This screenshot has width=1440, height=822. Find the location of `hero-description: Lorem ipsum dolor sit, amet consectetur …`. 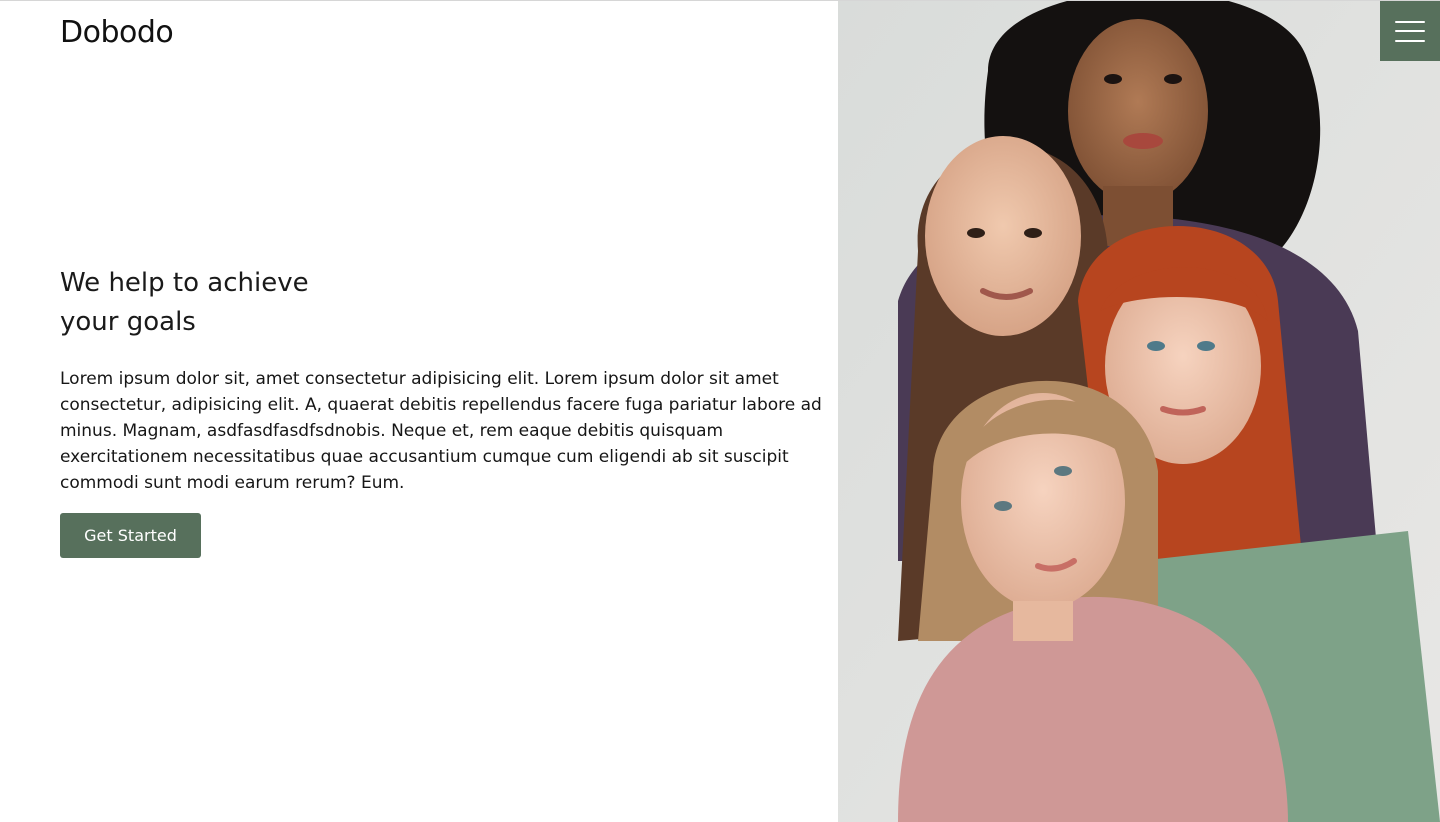

hero-description: Lorem ipsum dolor sit, amet consectetur … is located at coordinates (441, 431).